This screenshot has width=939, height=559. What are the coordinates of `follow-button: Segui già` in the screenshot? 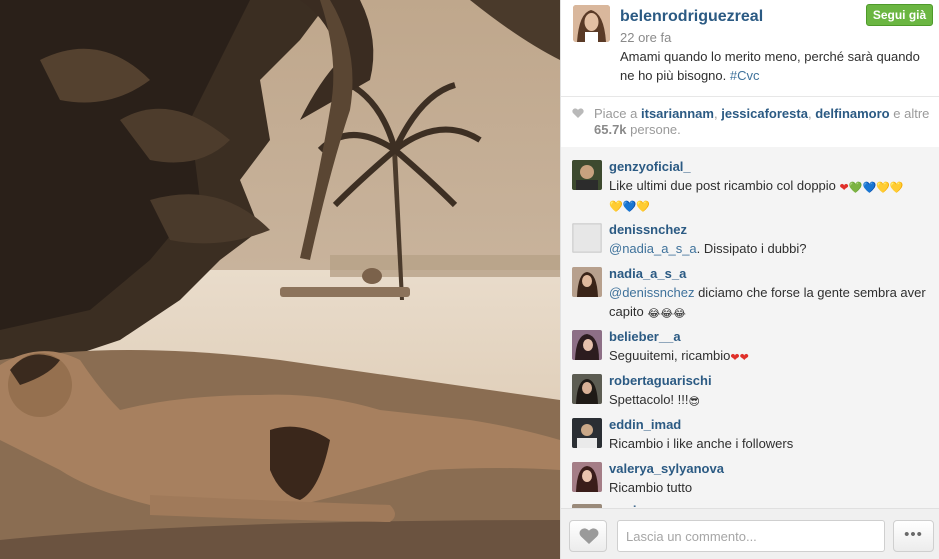 It's located at (899, 15).